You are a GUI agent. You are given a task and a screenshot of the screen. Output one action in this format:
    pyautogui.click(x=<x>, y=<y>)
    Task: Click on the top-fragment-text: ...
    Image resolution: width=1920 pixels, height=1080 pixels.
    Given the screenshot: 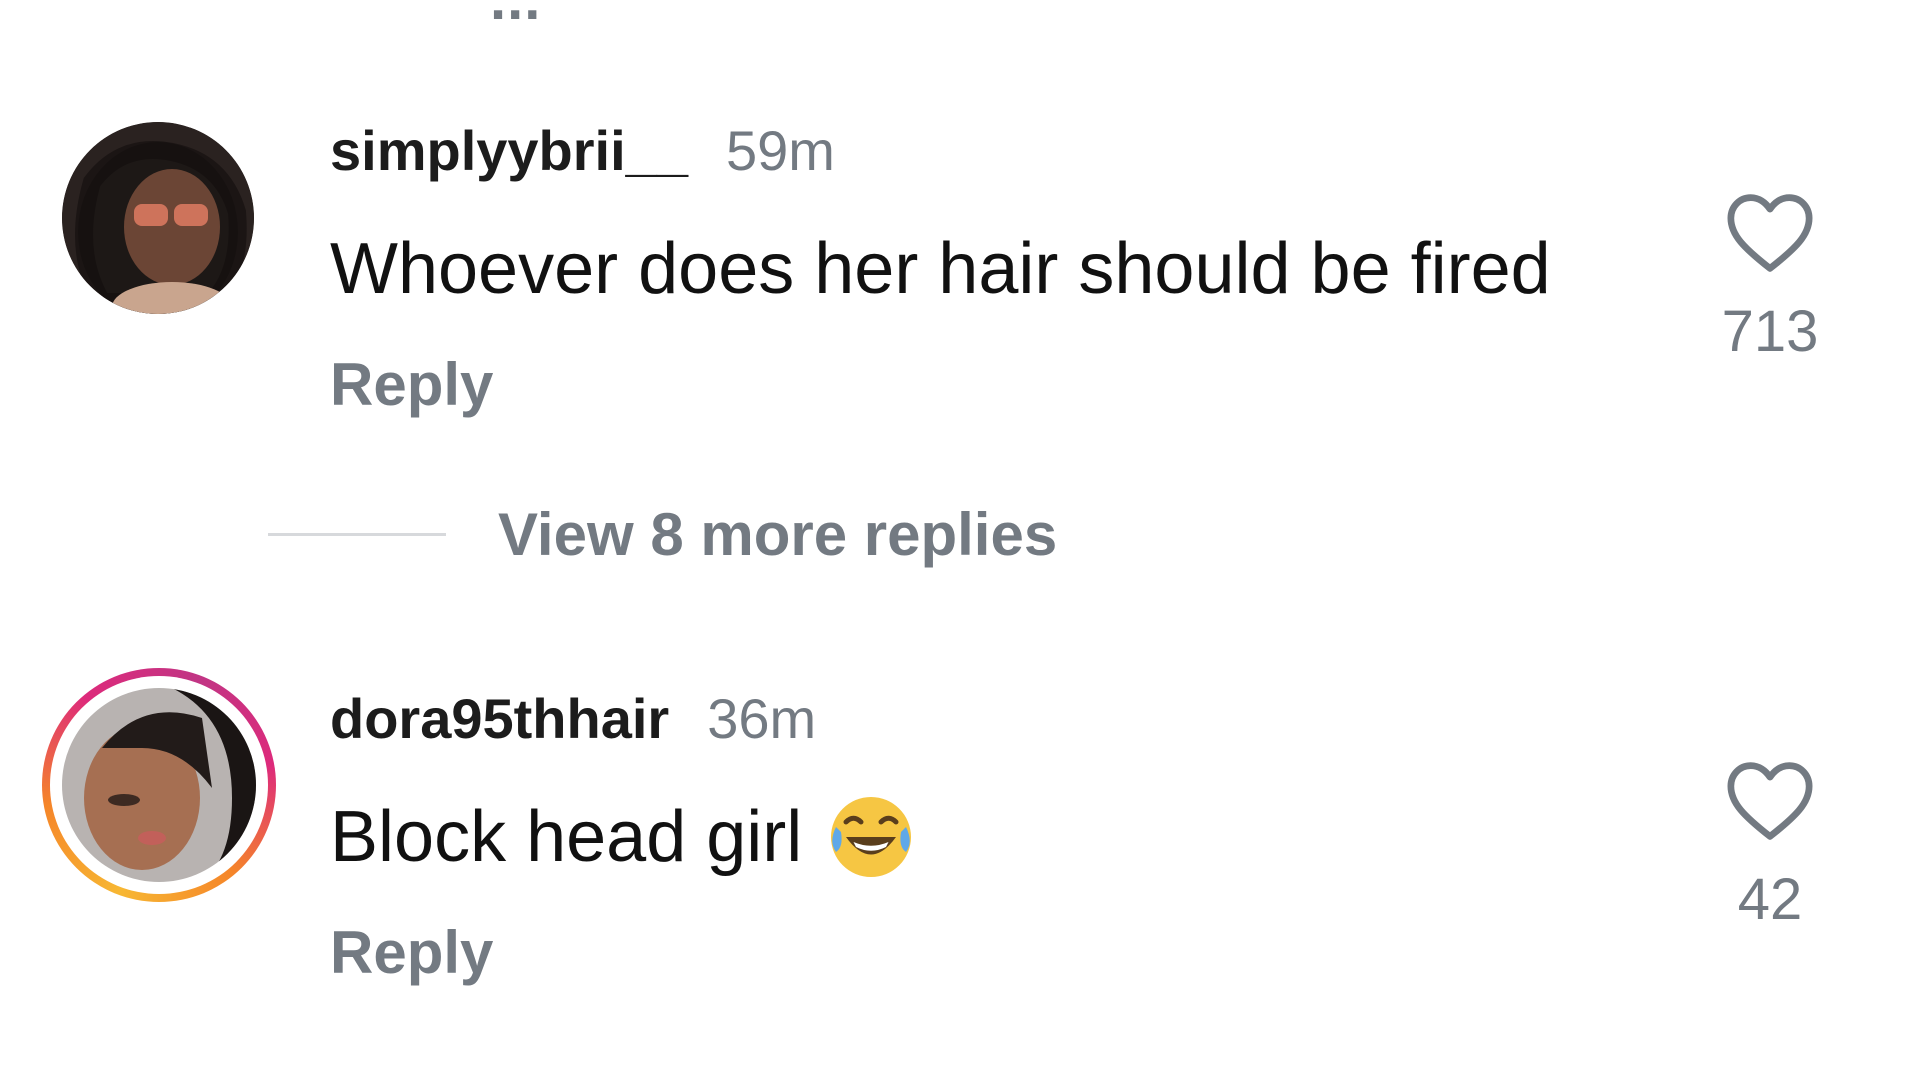 What is the action you would take?
    pyautogui.click(x=515, y=16)
    